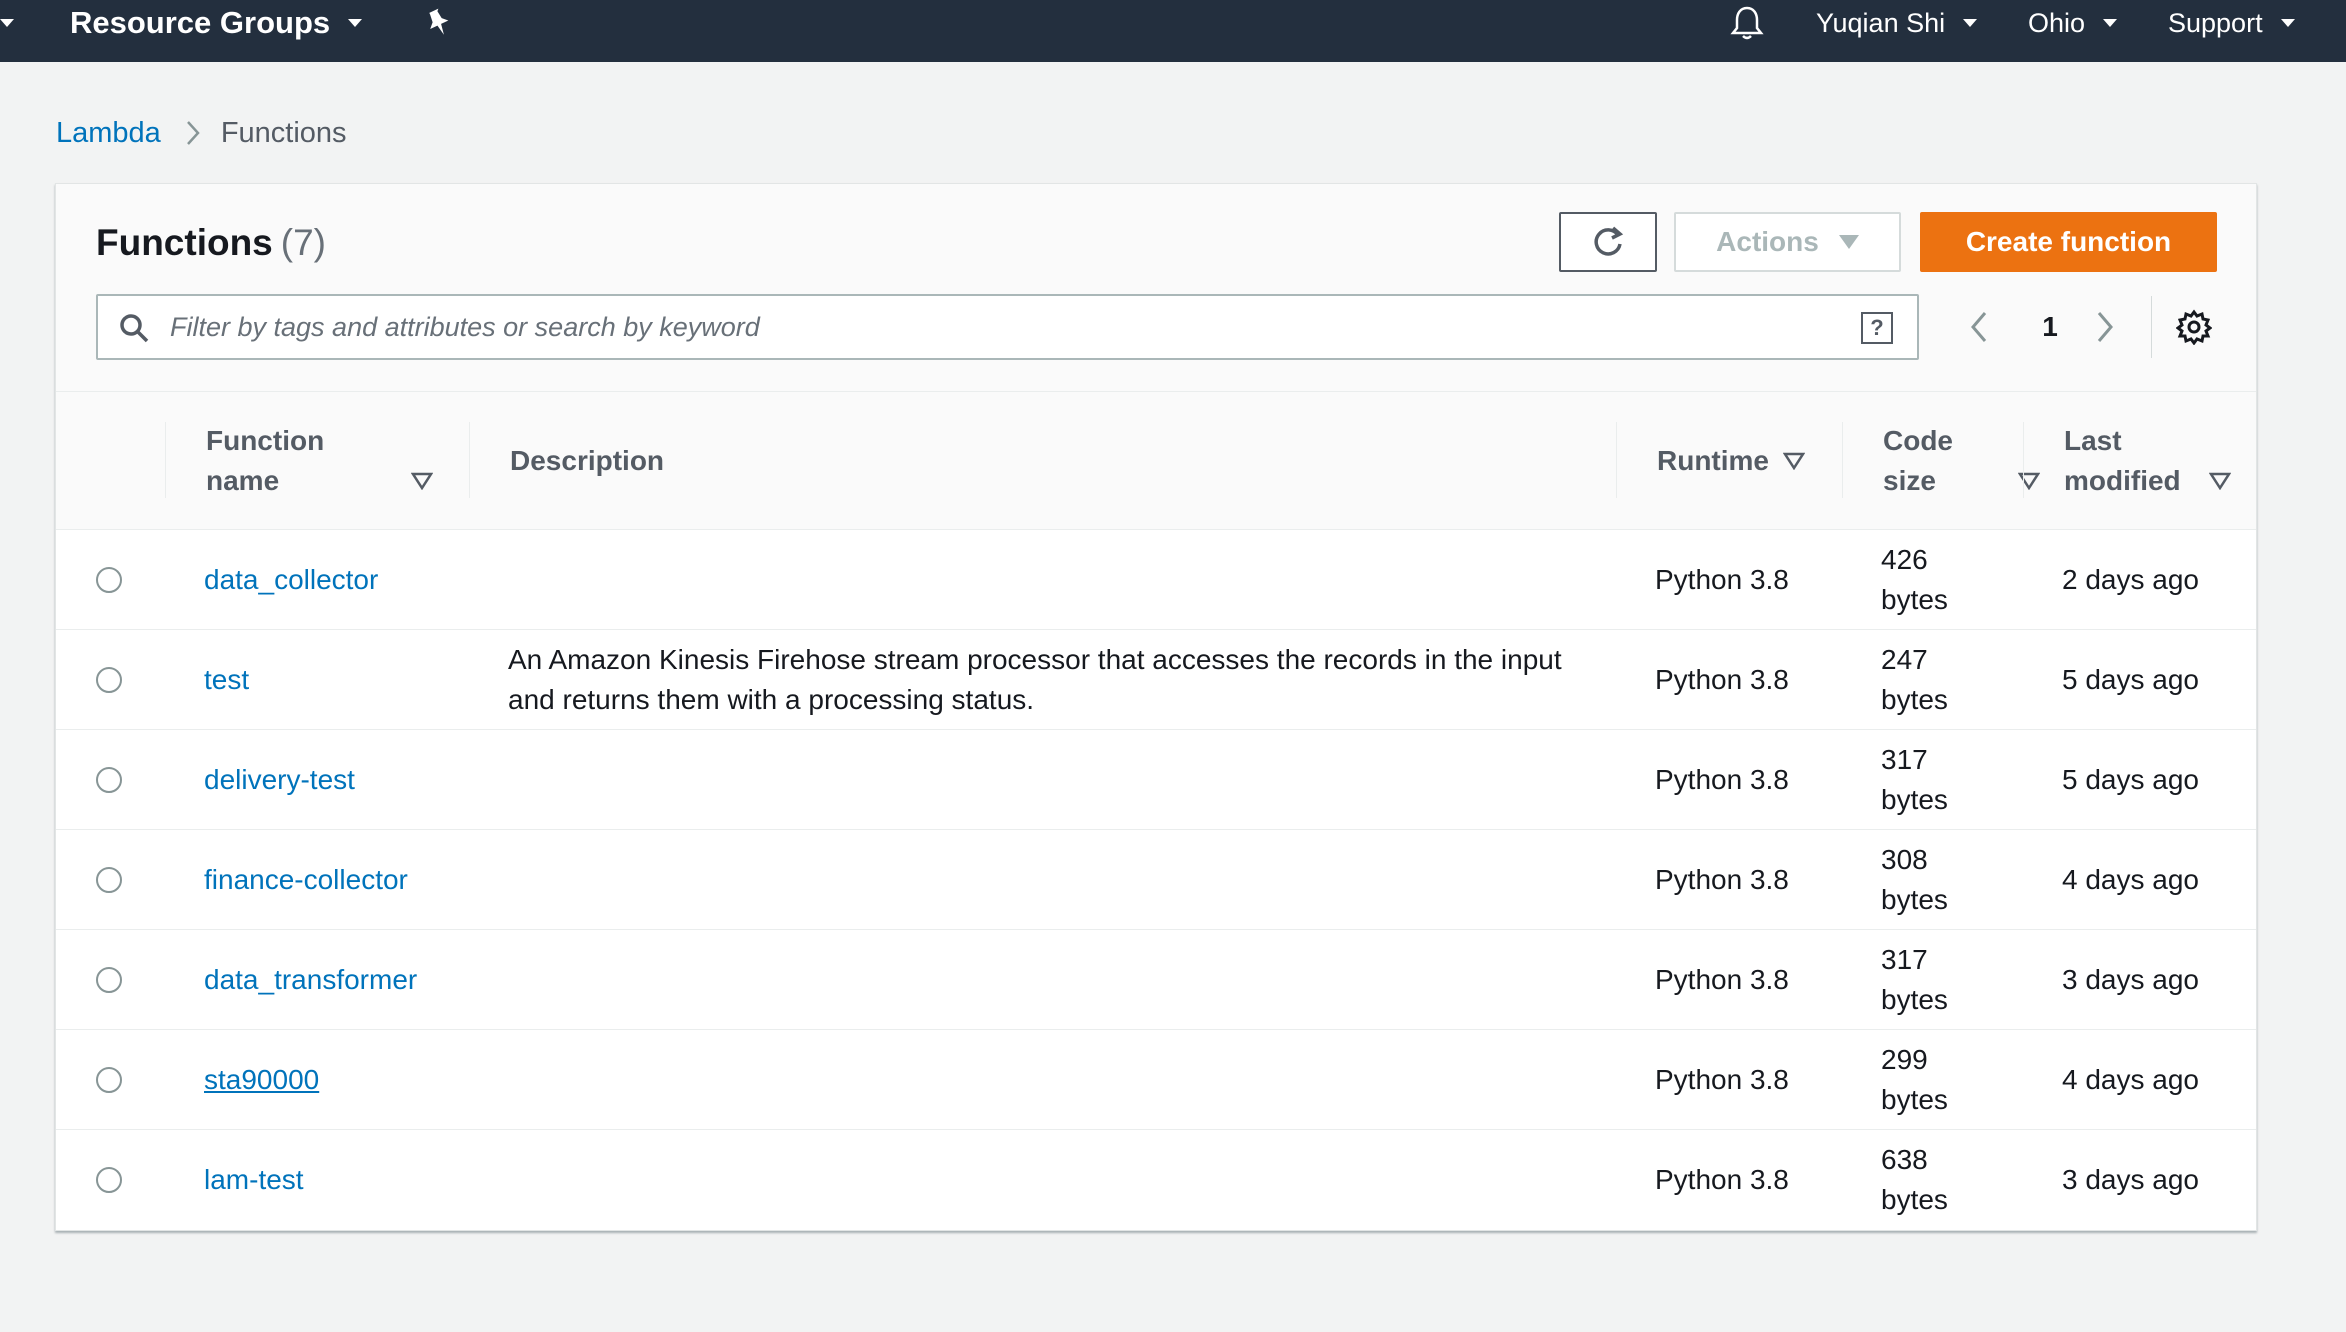 The height and width of the screenshot is (1332, 2346). I want to click on column-header-last-modified: Last modified, so click(2154, 461).